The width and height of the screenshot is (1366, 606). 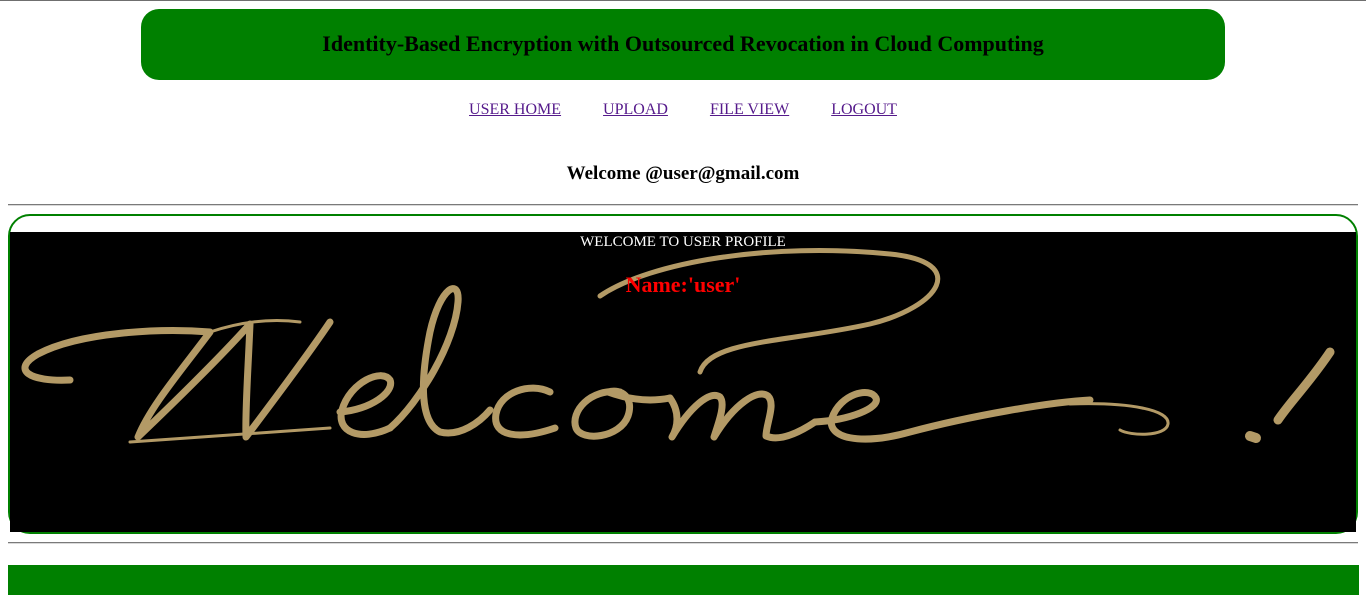 I want to click on top-divider, so click(x=683, y=0).